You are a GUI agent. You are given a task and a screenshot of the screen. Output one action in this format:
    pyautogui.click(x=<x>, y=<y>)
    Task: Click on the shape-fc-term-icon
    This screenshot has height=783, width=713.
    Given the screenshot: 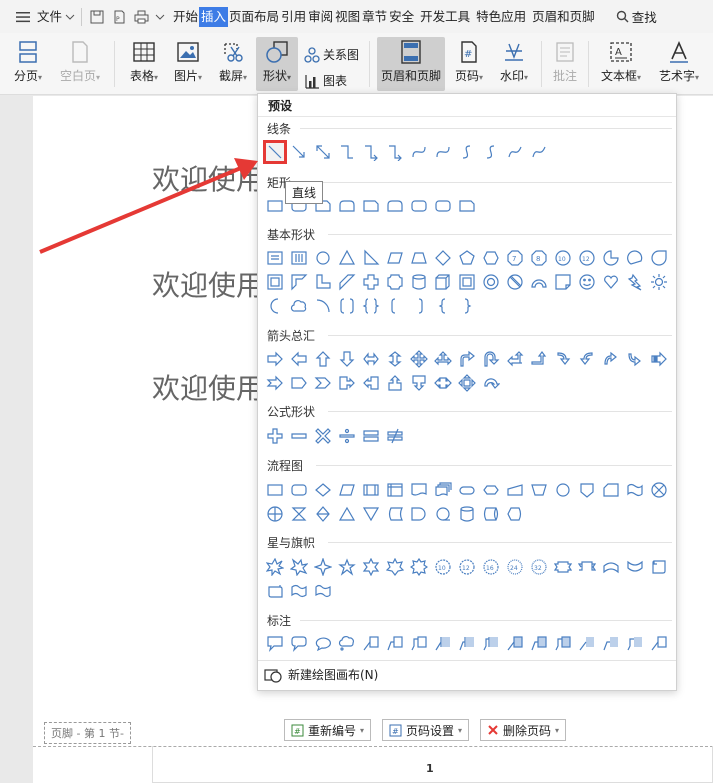 What is the action you would take?
    pyautogui.click(x=467, y=490)
    